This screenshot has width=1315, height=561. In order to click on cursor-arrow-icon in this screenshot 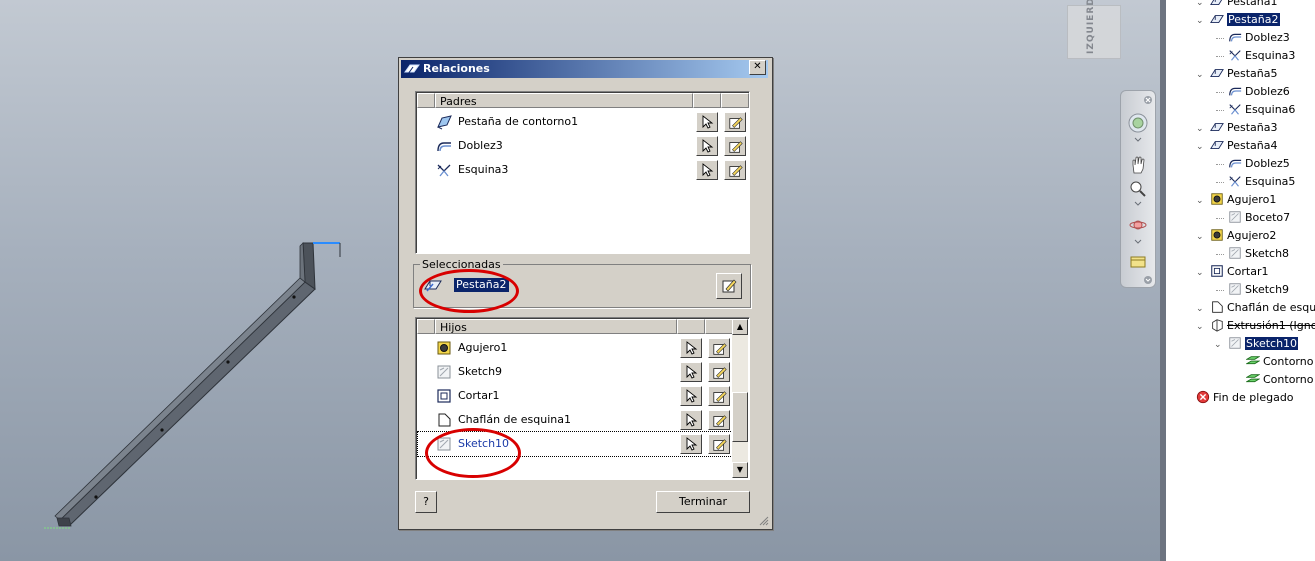, I will do `click(692, 444)`.